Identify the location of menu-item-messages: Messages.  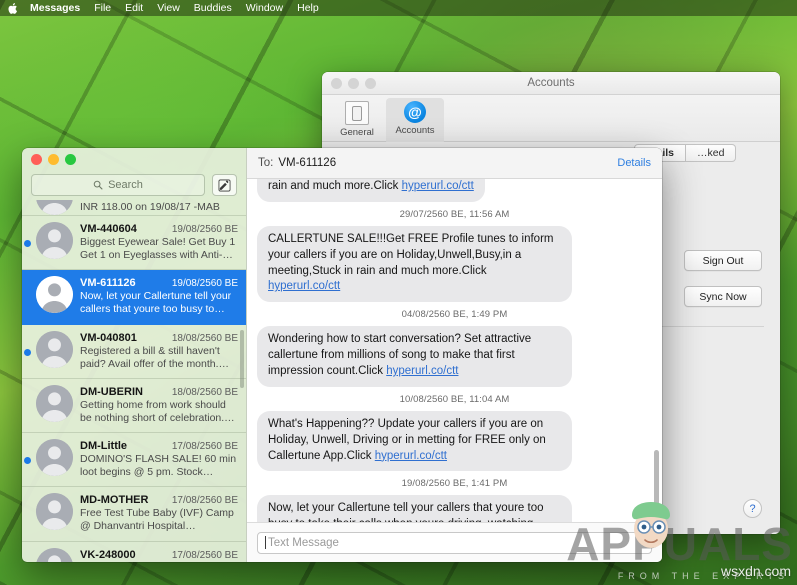
(55, 8).